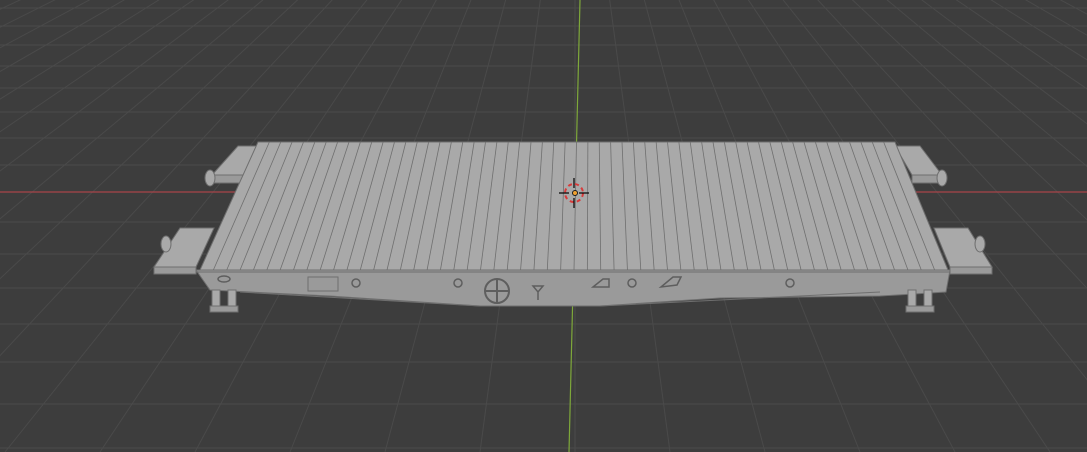 This screenshot has width=1087, height=452. What do you see at coordinates (575, 193) in the screenshot?
I see `origin-point-icon` at bounding box center [575, 193].